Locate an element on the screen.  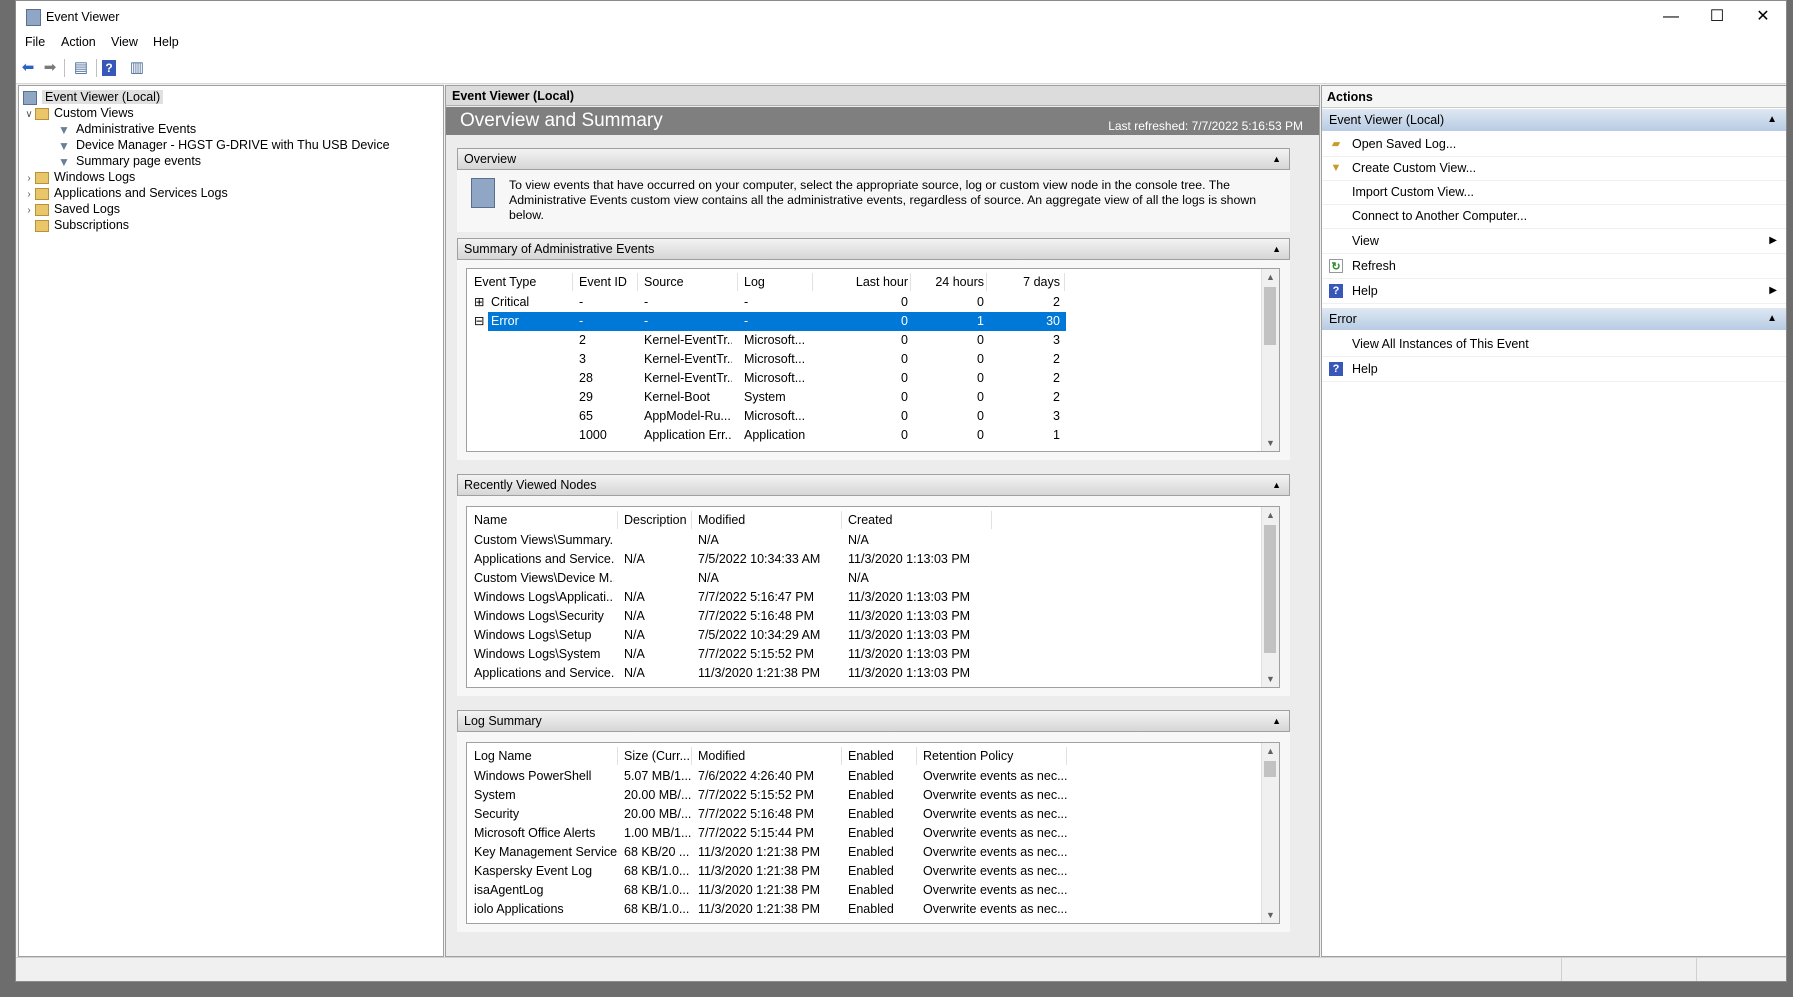
forward-arrow-icon: ➡ is located at coordinates (50, 68).